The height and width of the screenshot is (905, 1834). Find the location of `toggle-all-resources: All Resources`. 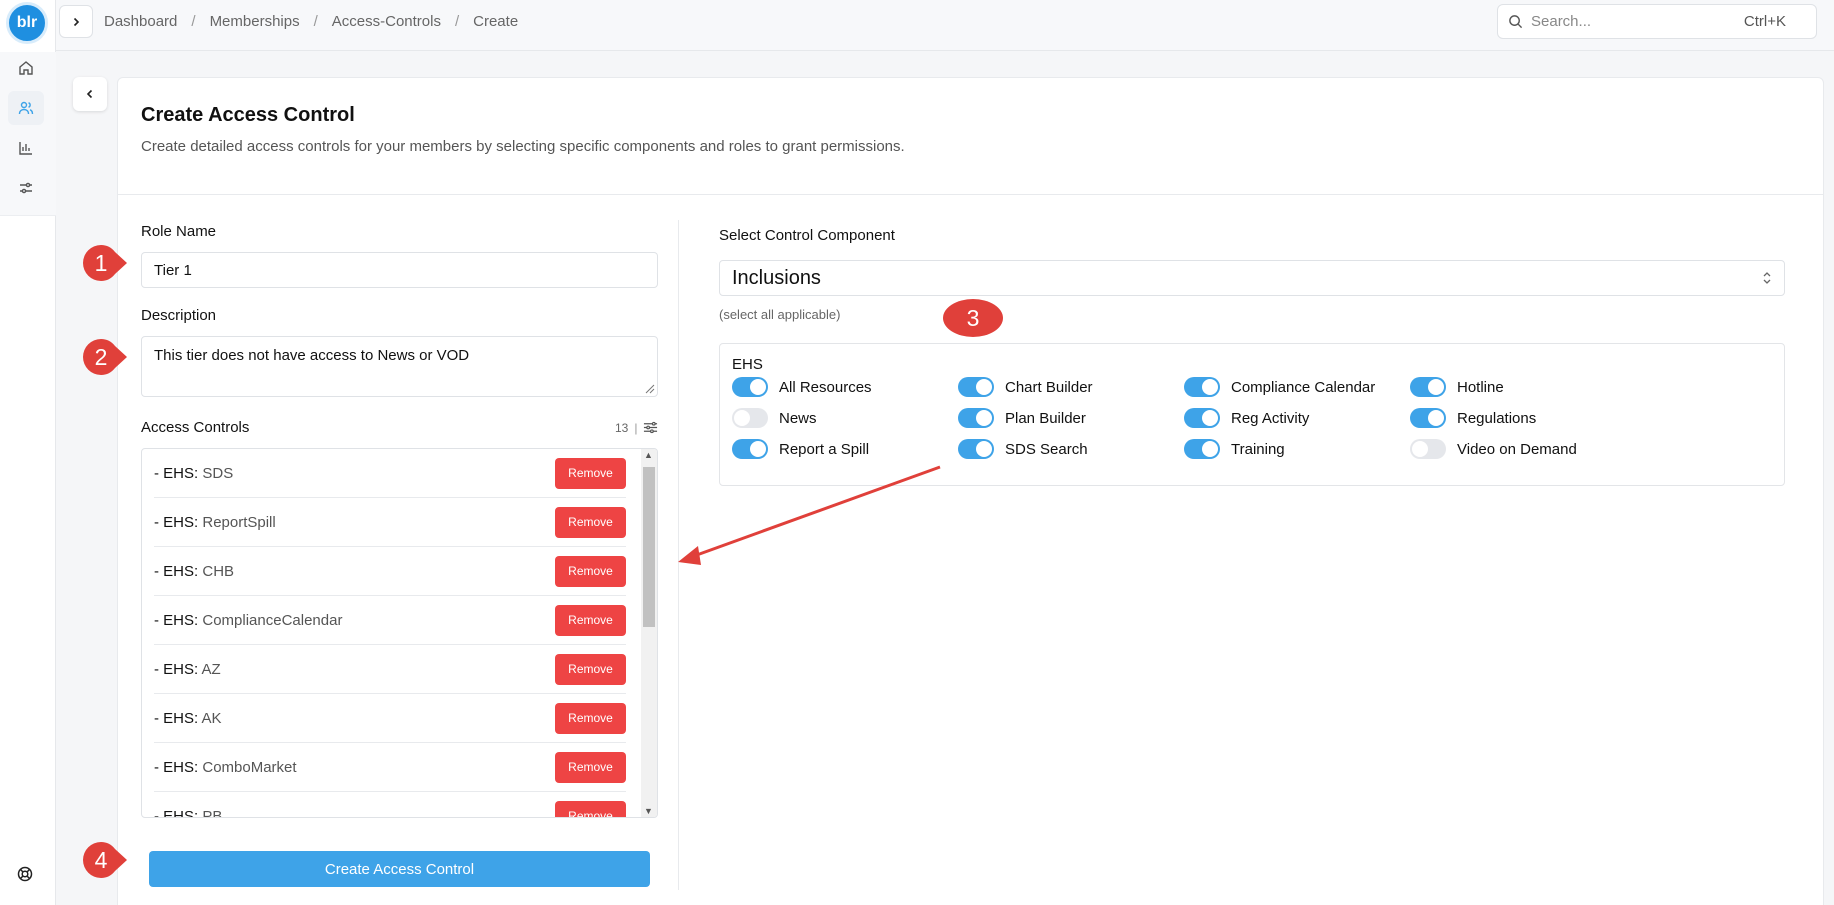

toggle-all-resources: All Resources is located at coordinates (802, 387).